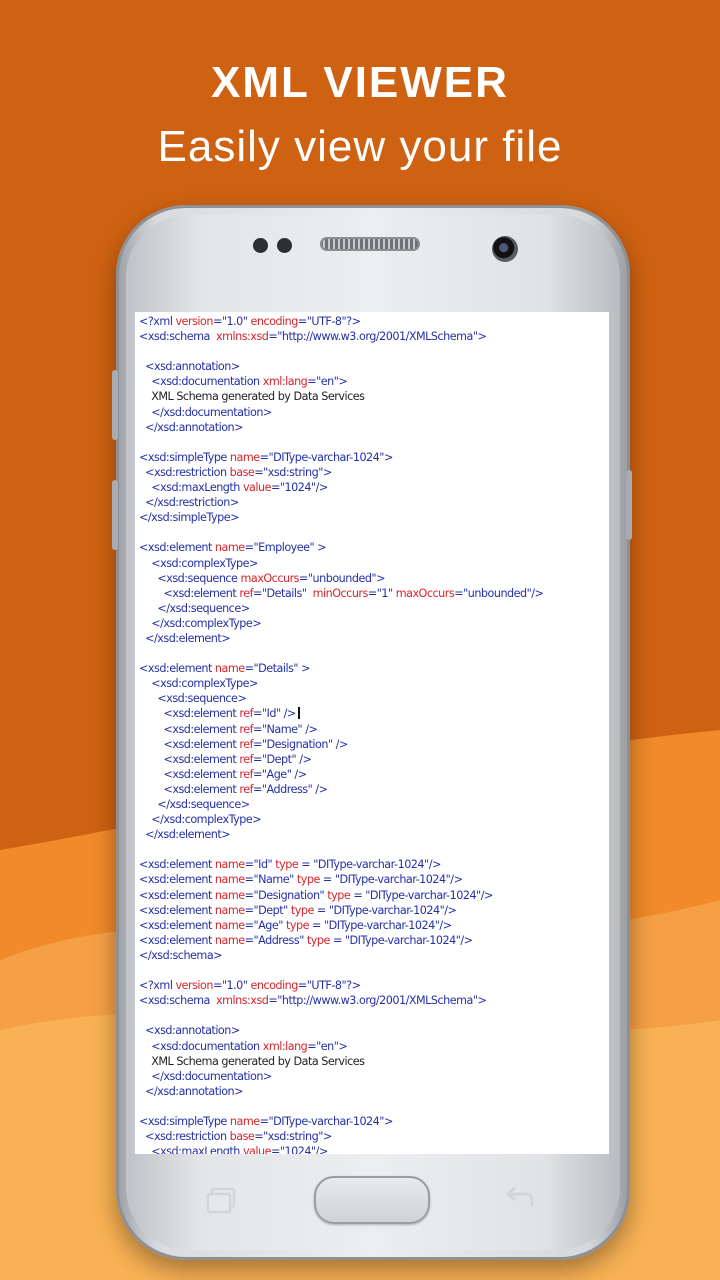 This screenshot has height=1280, width=720. Describe the element at coordinates (231, 986) in the screenshot. I see `xml-value: ="1.0"` at that location.